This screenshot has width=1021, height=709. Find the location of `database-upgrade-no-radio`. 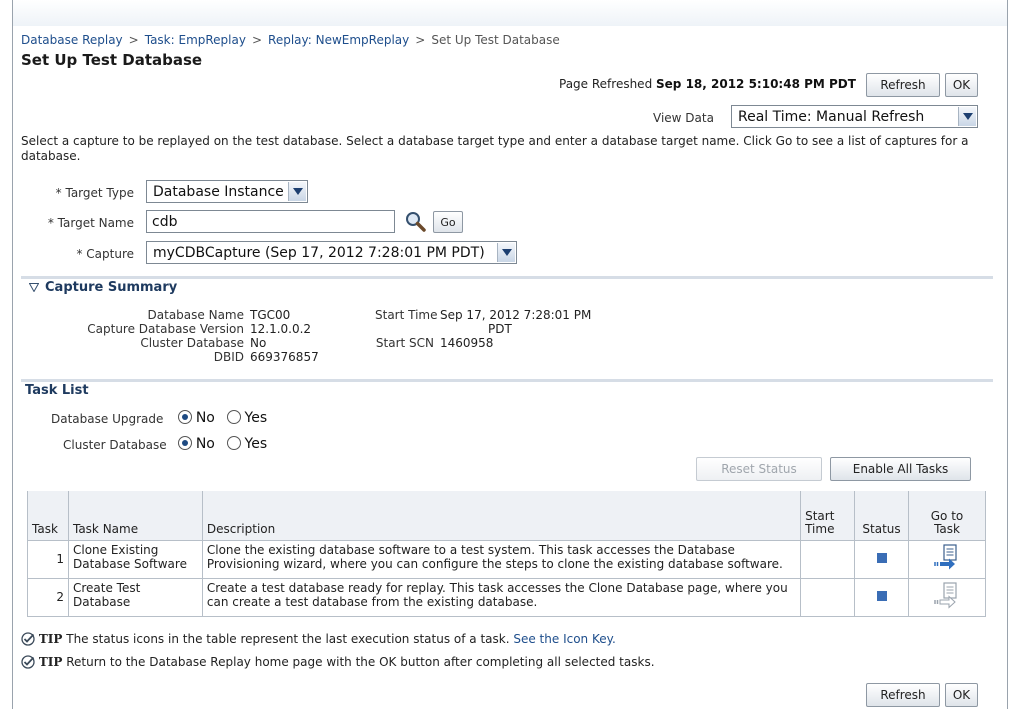

database-upgrade-no-radio is located at coordinates (185, 417).